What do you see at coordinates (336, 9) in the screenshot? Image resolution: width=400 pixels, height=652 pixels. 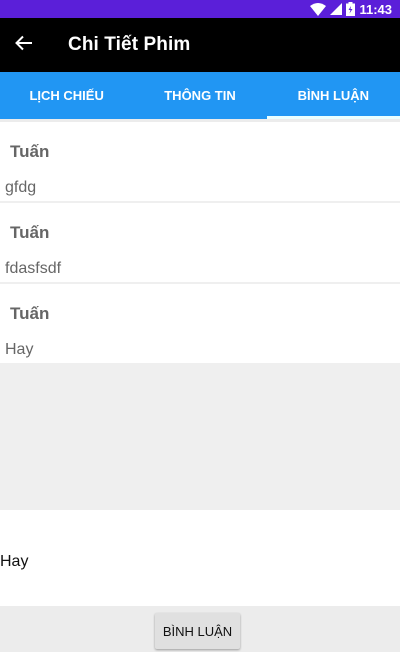 I see `signal-icon` at bounding box center [336, 9].